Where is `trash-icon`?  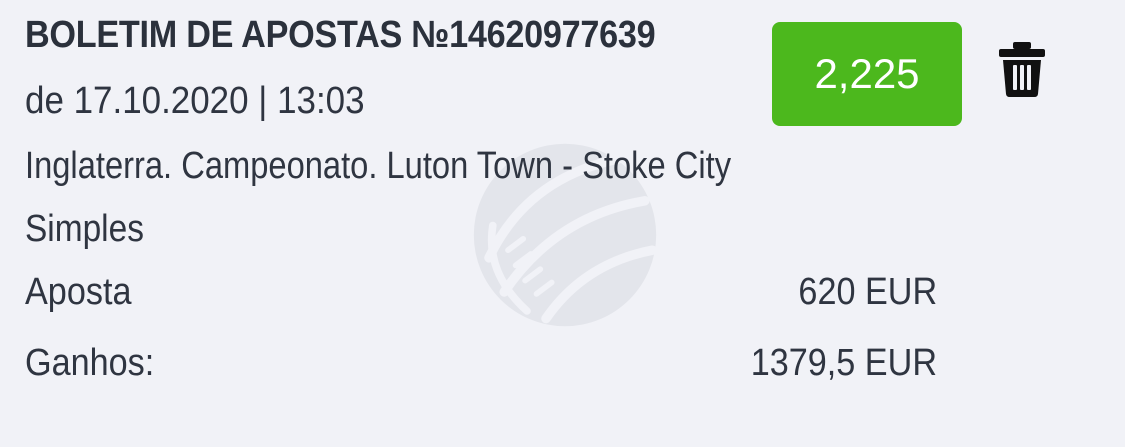 trash-icon is located at coordinates (1022, 69).